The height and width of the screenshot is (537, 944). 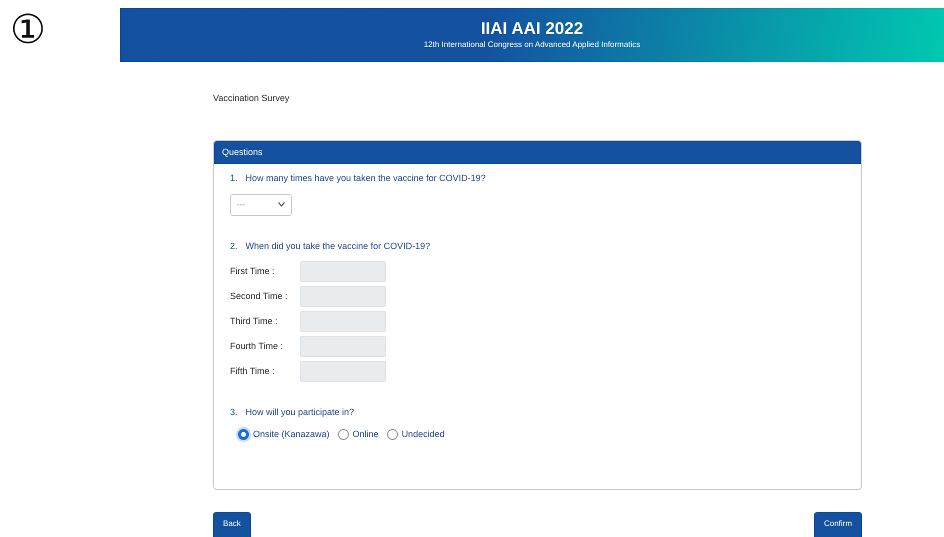 What do you see at coordinates (532, 29) in the screenshot?
I see `banner-title: IIAI AAI 2022` at bounding box center [532, 29].